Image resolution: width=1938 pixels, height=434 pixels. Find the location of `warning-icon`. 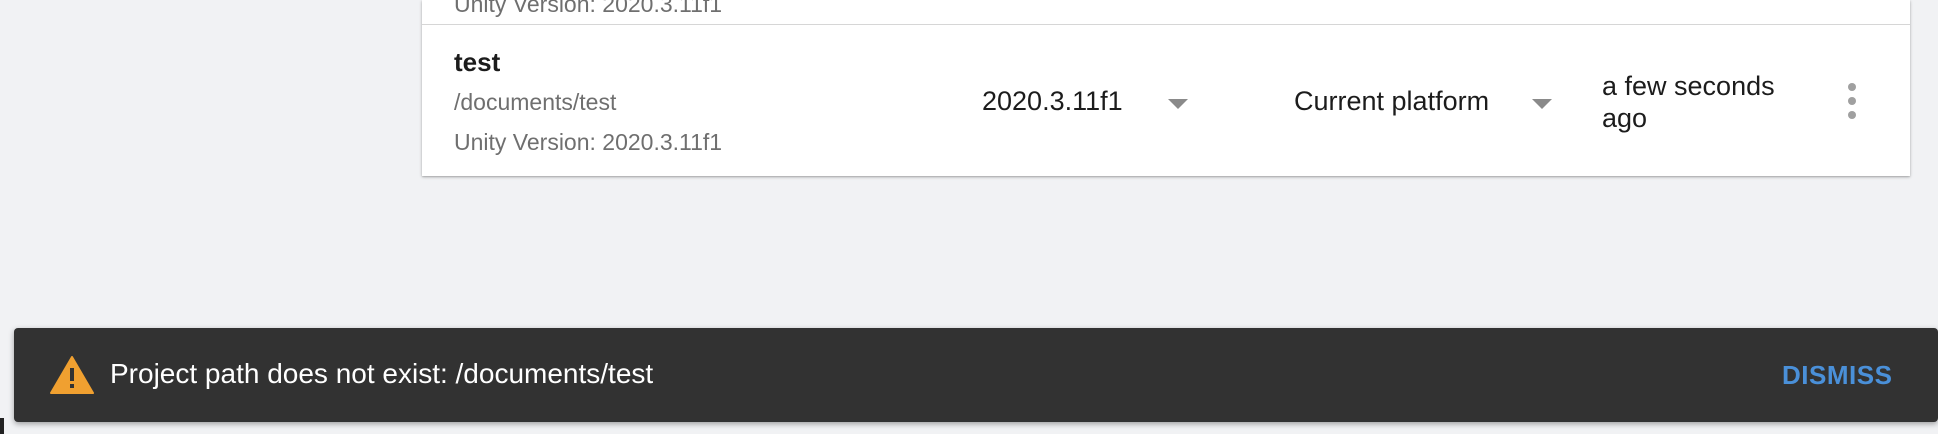

warning-icon is located at coordinates (72, 375).